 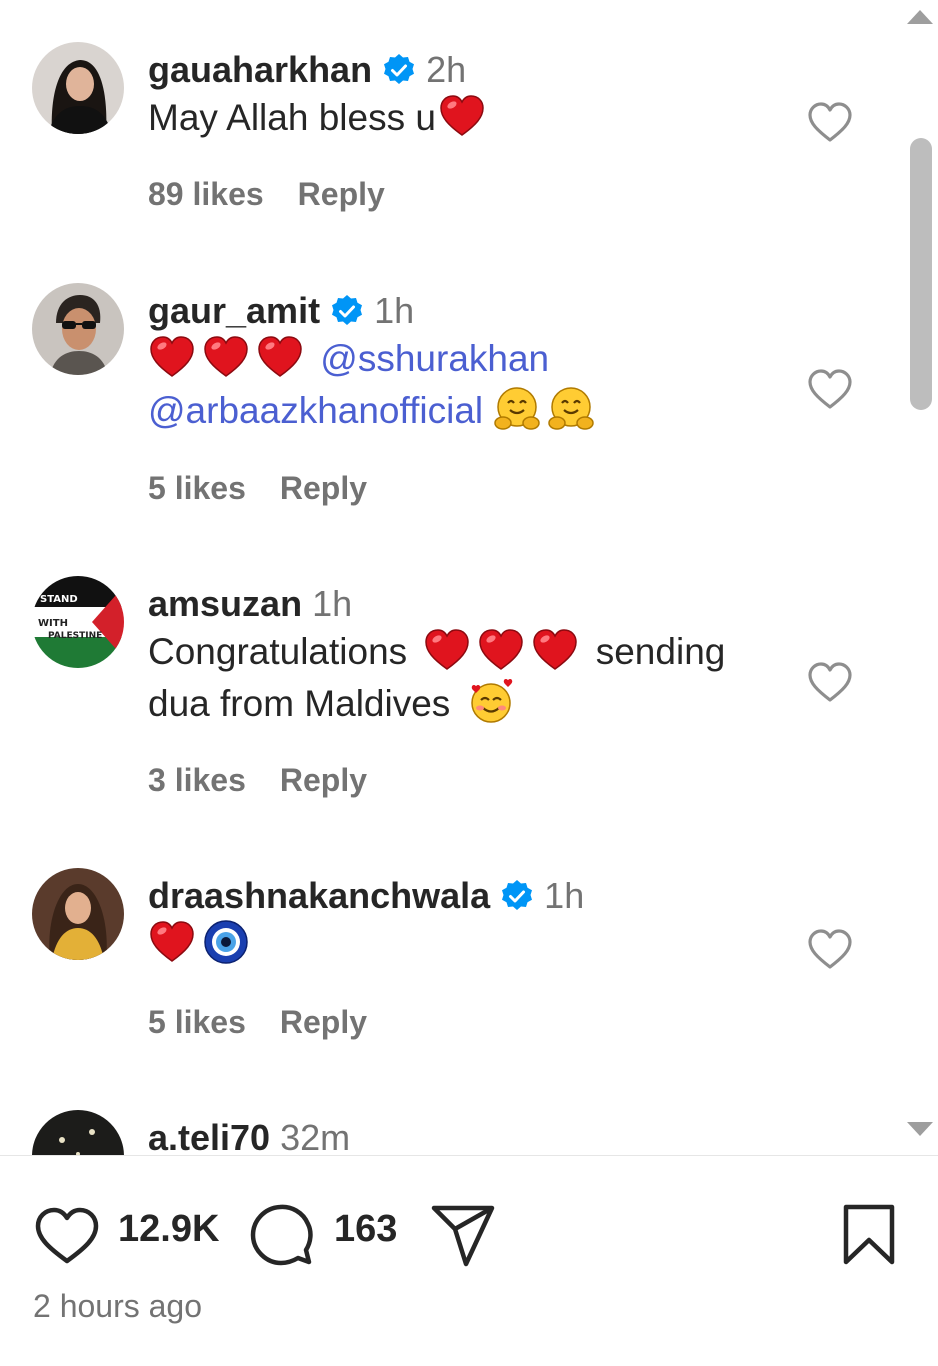 I want to click on avatar-text: WITH, so click(x=53, y=623).